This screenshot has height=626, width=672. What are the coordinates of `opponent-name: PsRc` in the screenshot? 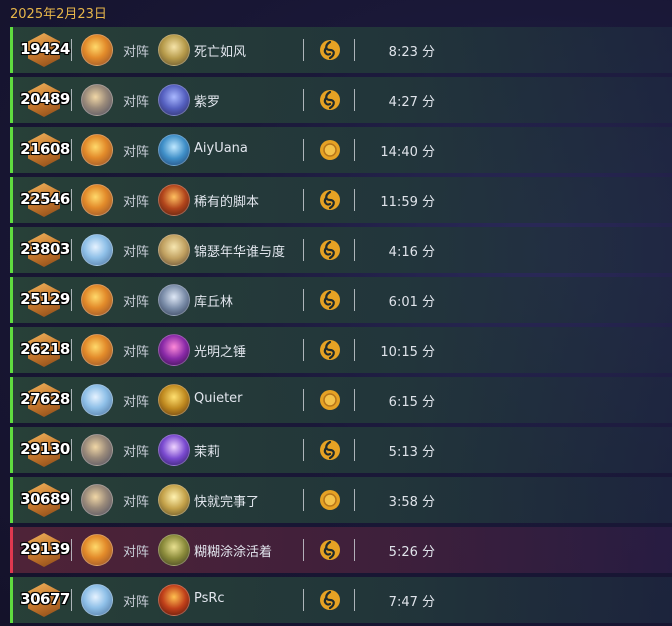 It's located at (209, 598).